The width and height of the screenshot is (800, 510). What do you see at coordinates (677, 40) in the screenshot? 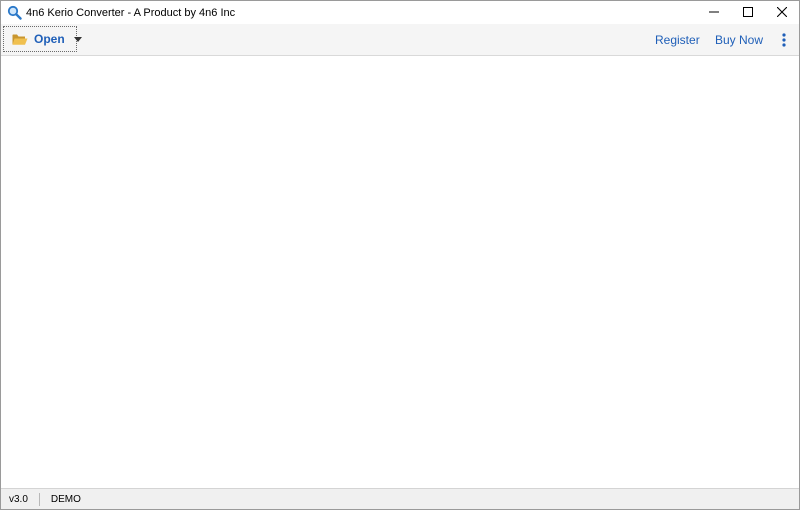
I see `register-link: Register` at bounding box center [677, 40].